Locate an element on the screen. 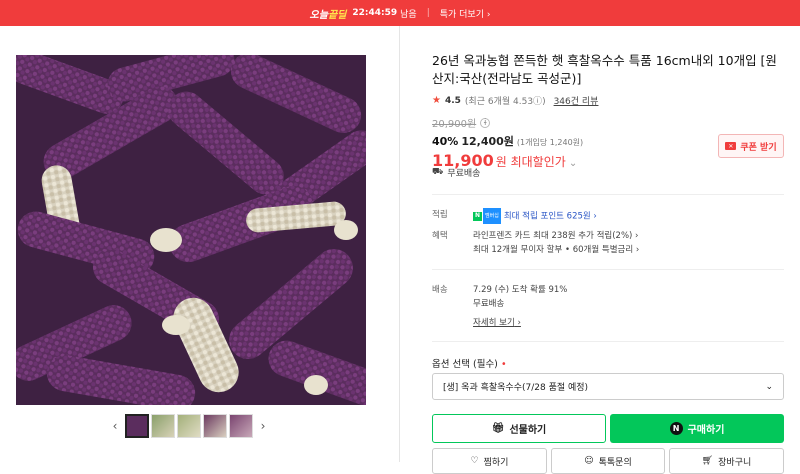 Image resolution: width=800 pixels, height=474 pixels. option-label: 옵션 선택 (필수) • is located at coordinates (469, 364).